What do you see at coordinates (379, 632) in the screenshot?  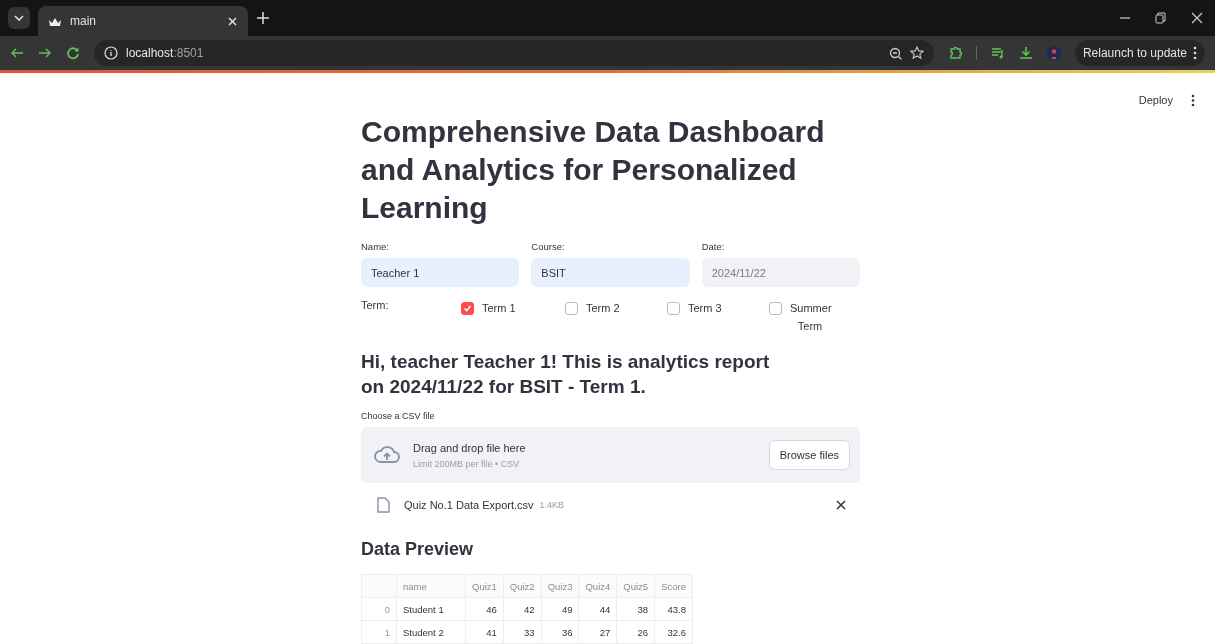 I see `row-index: 1` at bounding box center [379, 632].